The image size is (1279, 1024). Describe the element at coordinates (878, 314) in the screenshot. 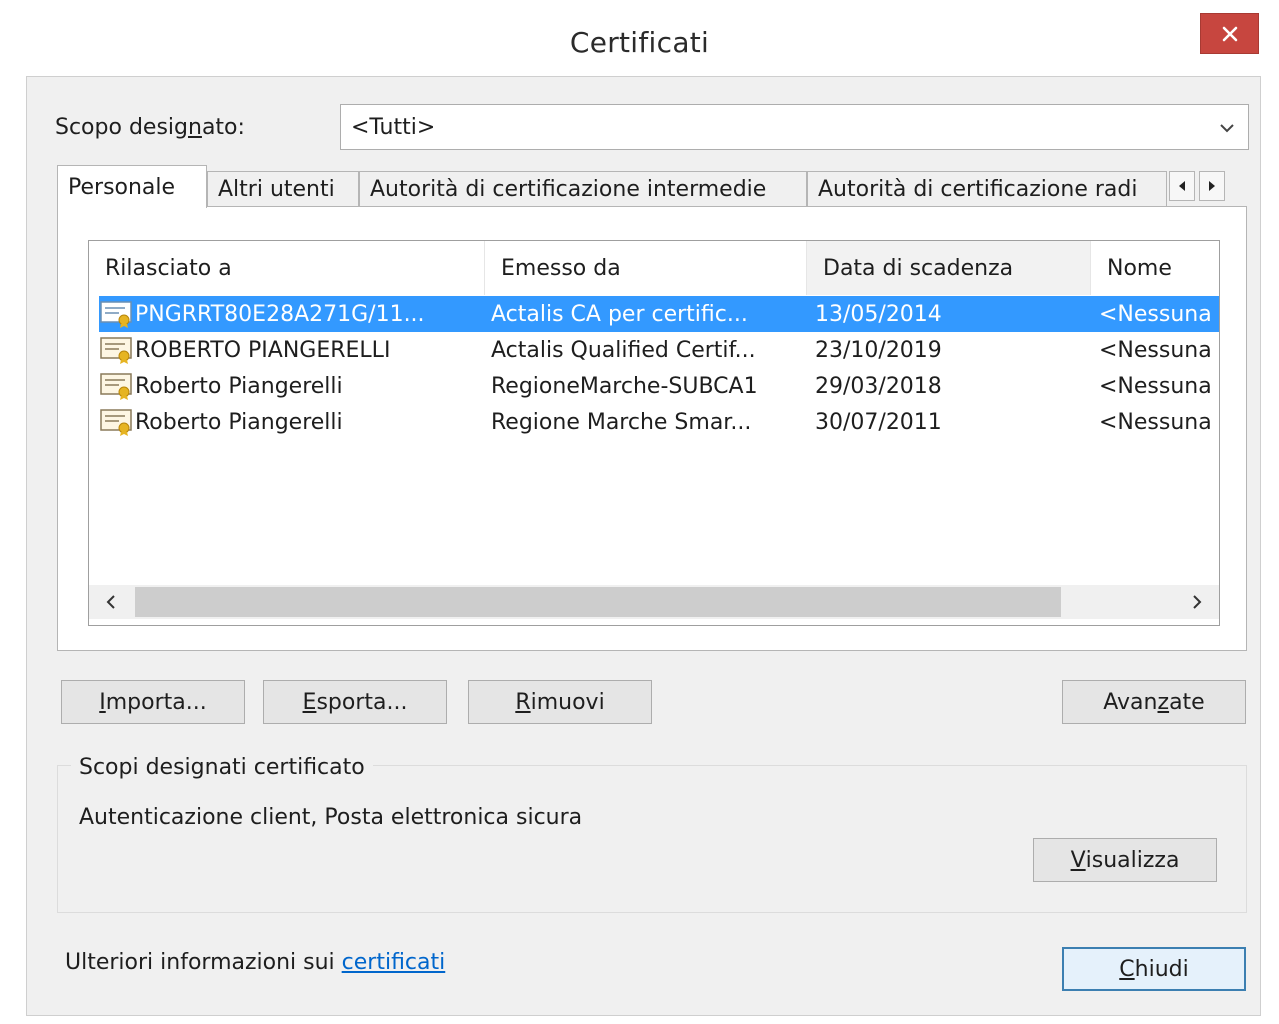

I see `cell-expiry: 13/05/2014` at that location.